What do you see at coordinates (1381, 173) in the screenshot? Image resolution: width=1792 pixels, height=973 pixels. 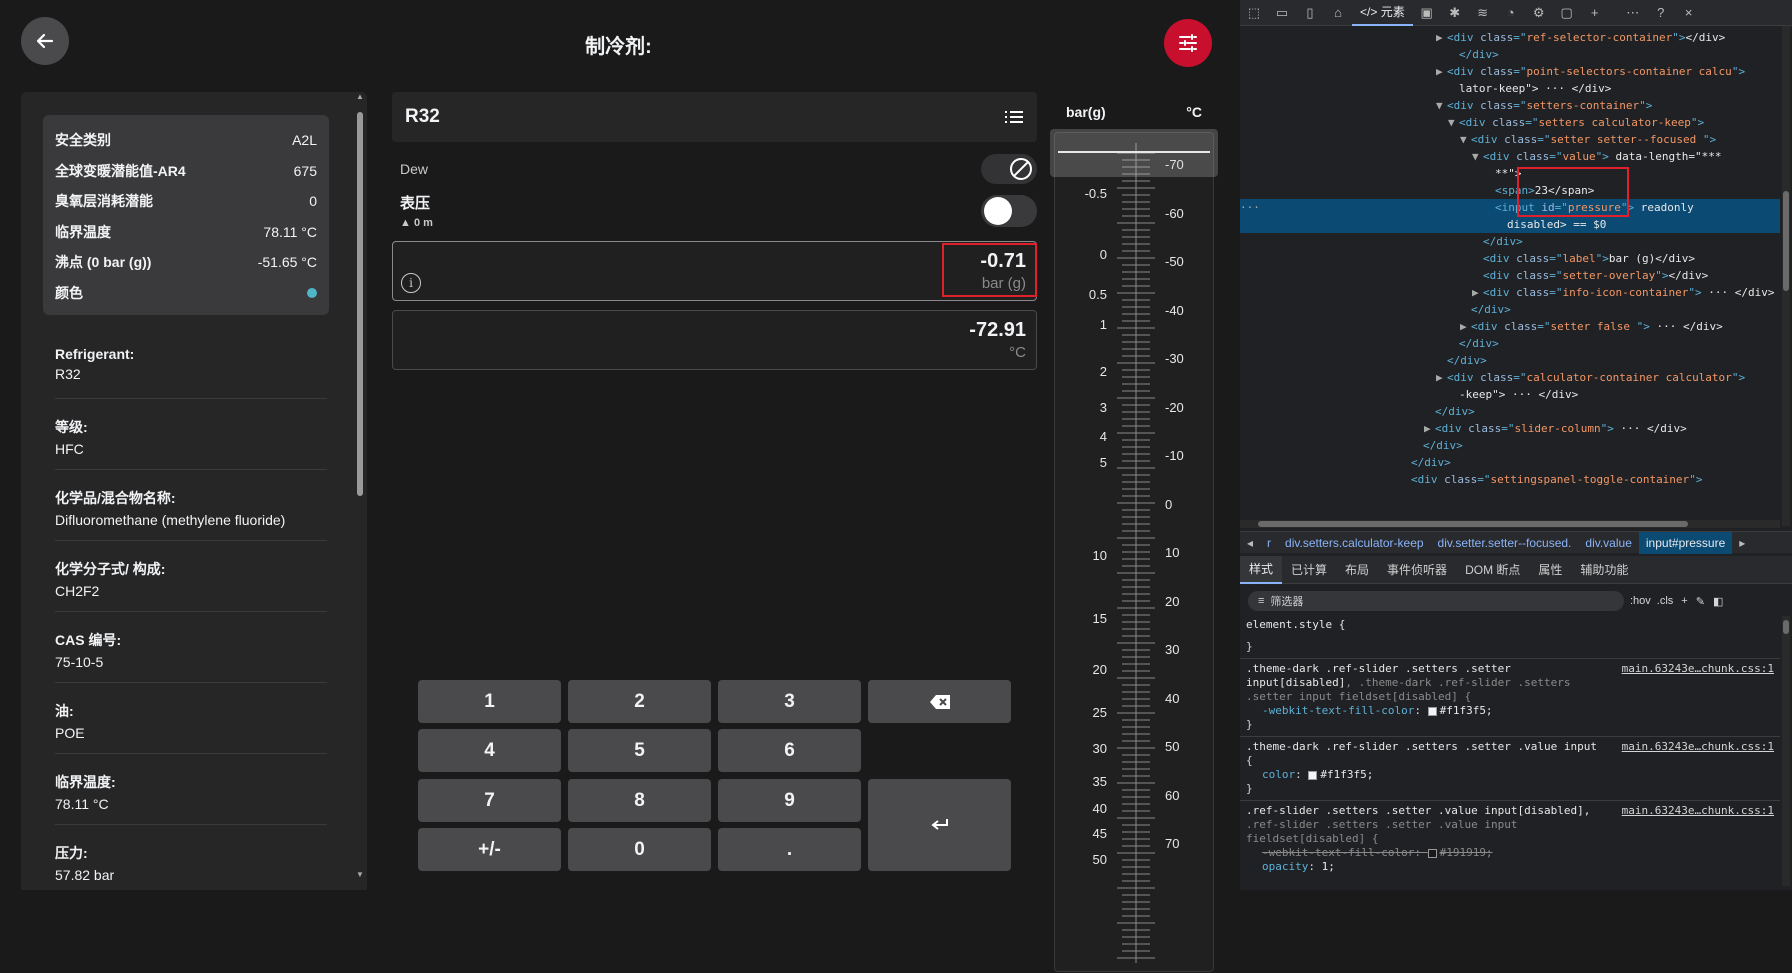 I see `dom-node: **">` at bounding box center [1381, 173].